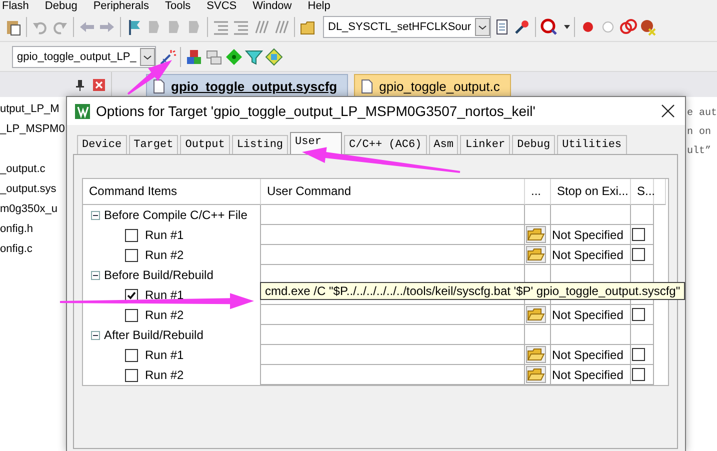 The image size is (717, 451). Describe the element at coordinates (407, 27) in the screenshot. I see `function-select: DL_SYSCTL_setHFCLKSour` at that location.